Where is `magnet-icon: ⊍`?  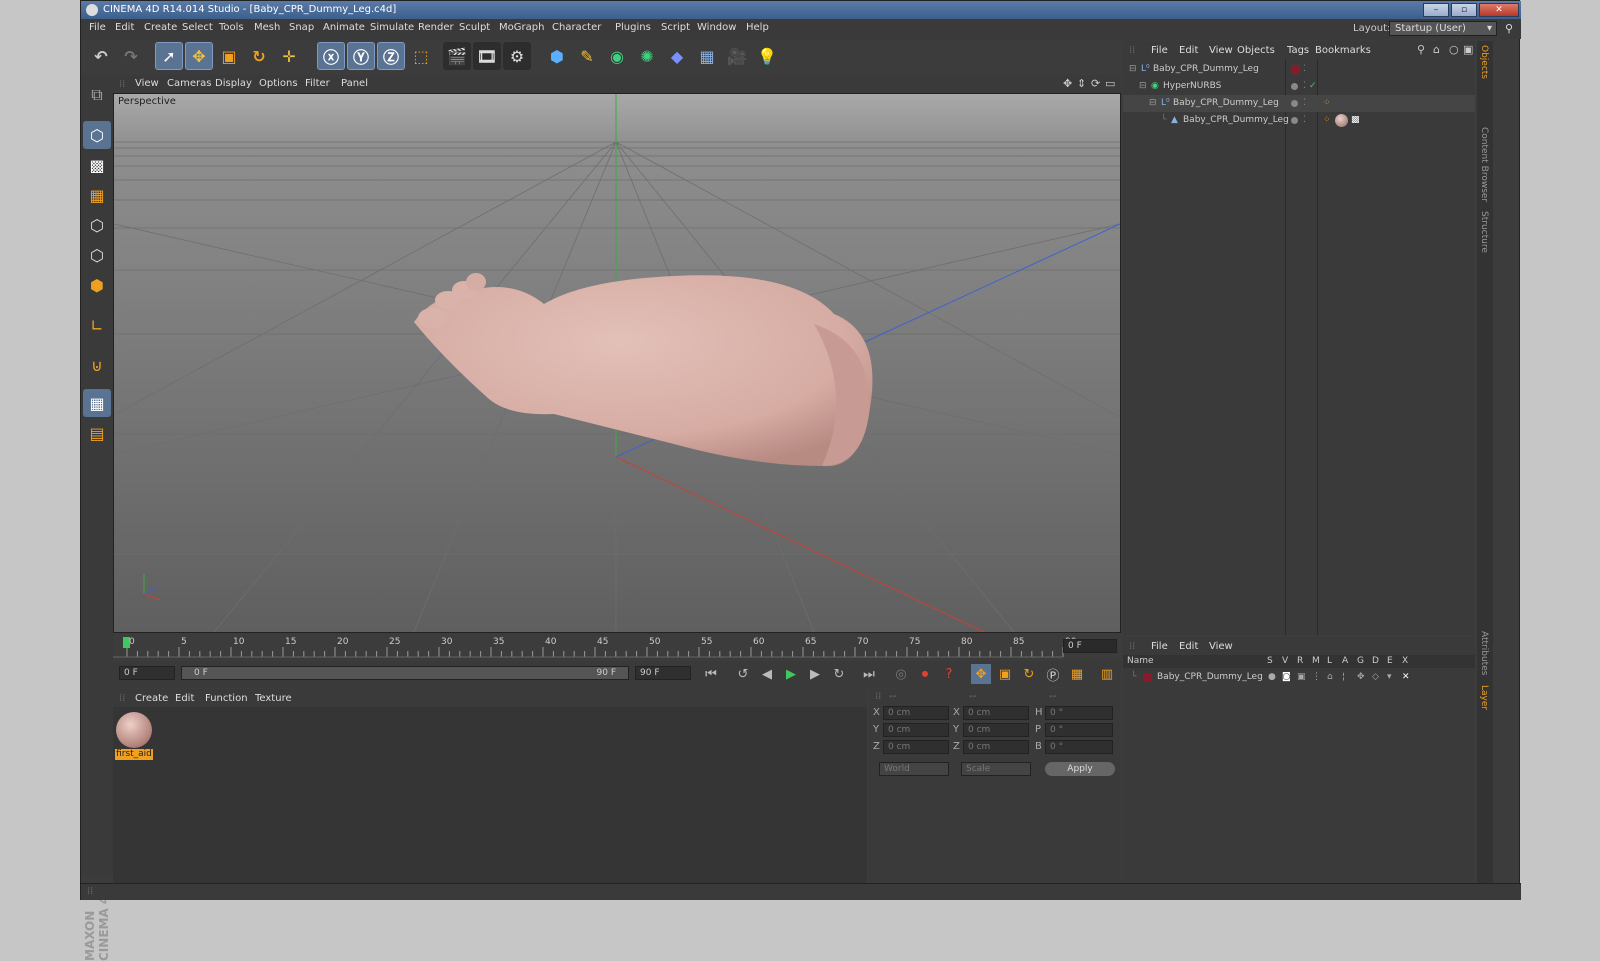 magnet-icon: ⊍ is located at coordinates (97, 365).